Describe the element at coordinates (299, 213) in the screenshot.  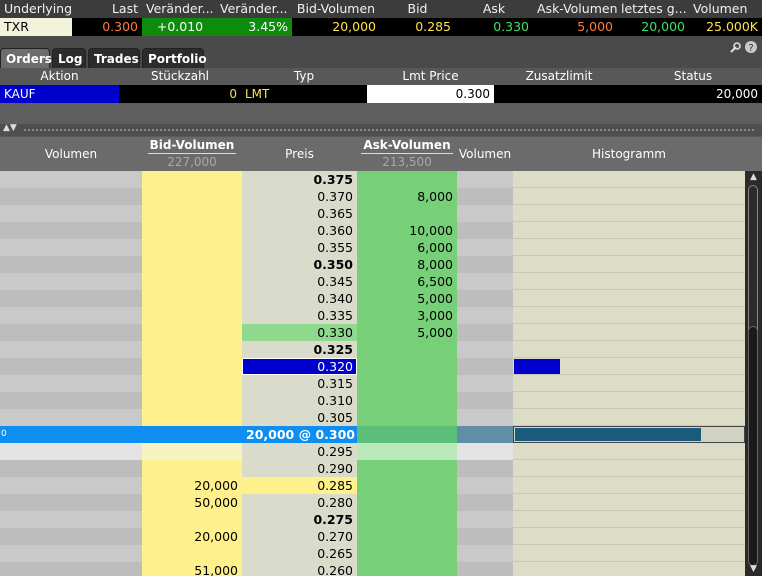
I see `price-cell: 0.365` at that location.